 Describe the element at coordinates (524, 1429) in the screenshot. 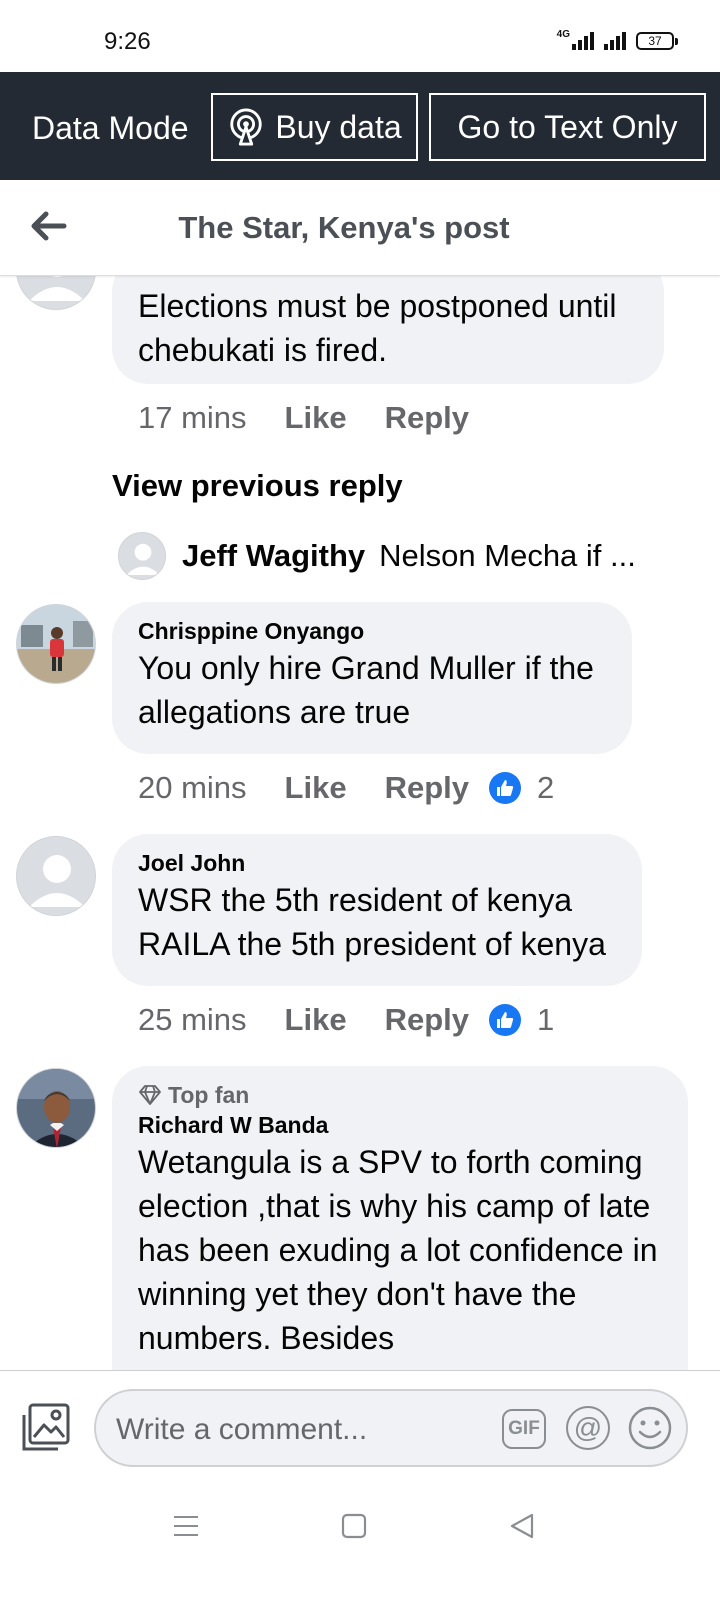

I see `gif-button: GIF` at that location.